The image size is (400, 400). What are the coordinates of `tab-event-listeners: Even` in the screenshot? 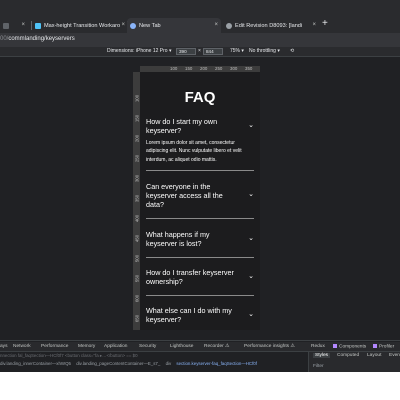 It's located at (394, 355).